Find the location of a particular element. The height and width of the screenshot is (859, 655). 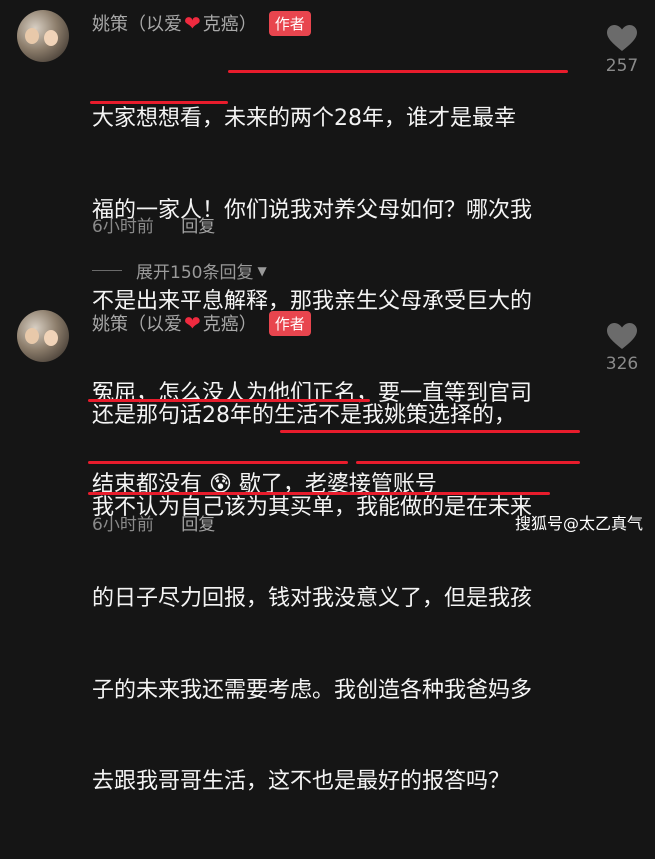

like-count: 326 is located at coordinates (622, 364).